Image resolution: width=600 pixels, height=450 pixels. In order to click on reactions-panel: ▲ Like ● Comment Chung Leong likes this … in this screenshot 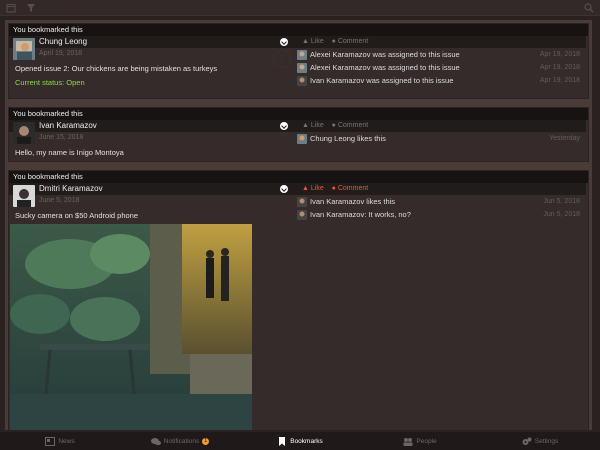, I will do `click(439, 138)`.